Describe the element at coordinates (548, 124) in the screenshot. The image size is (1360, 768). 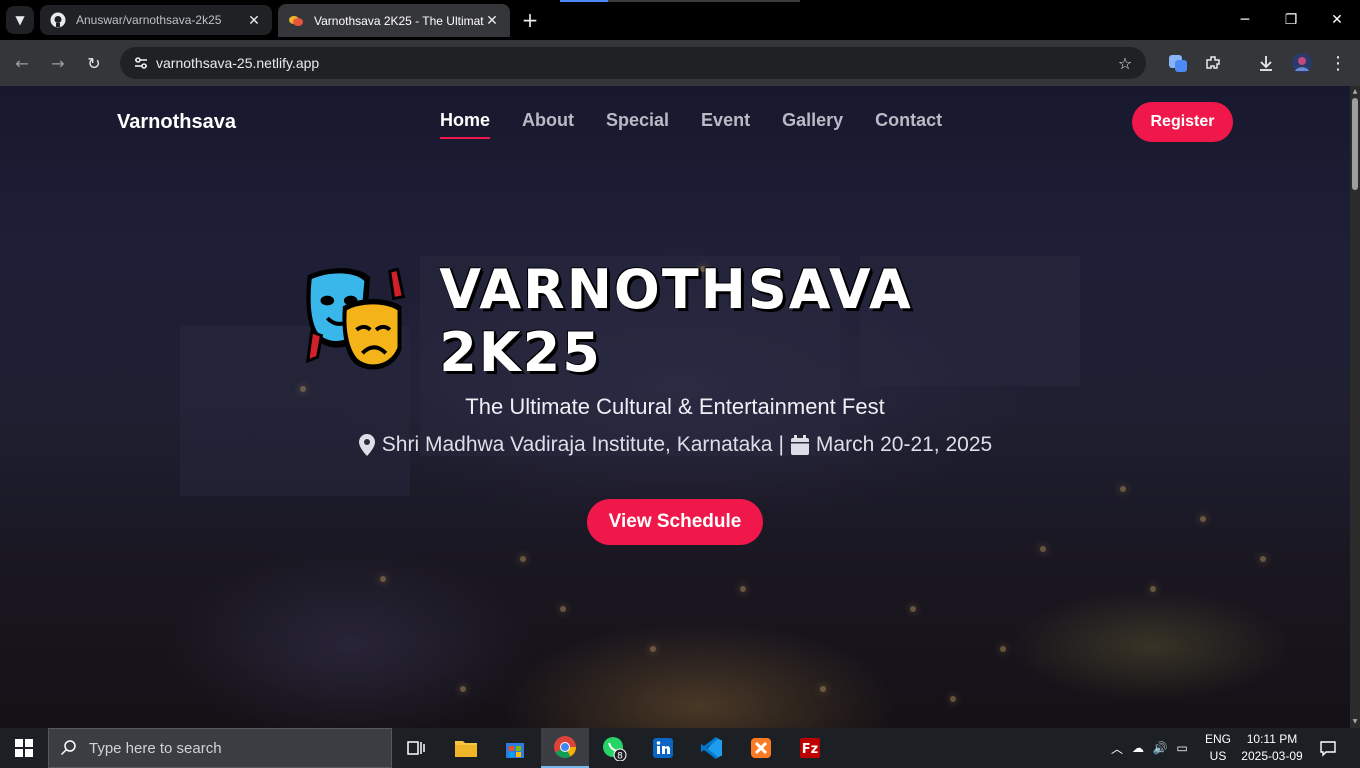
I see `nav-about: About` at that location.